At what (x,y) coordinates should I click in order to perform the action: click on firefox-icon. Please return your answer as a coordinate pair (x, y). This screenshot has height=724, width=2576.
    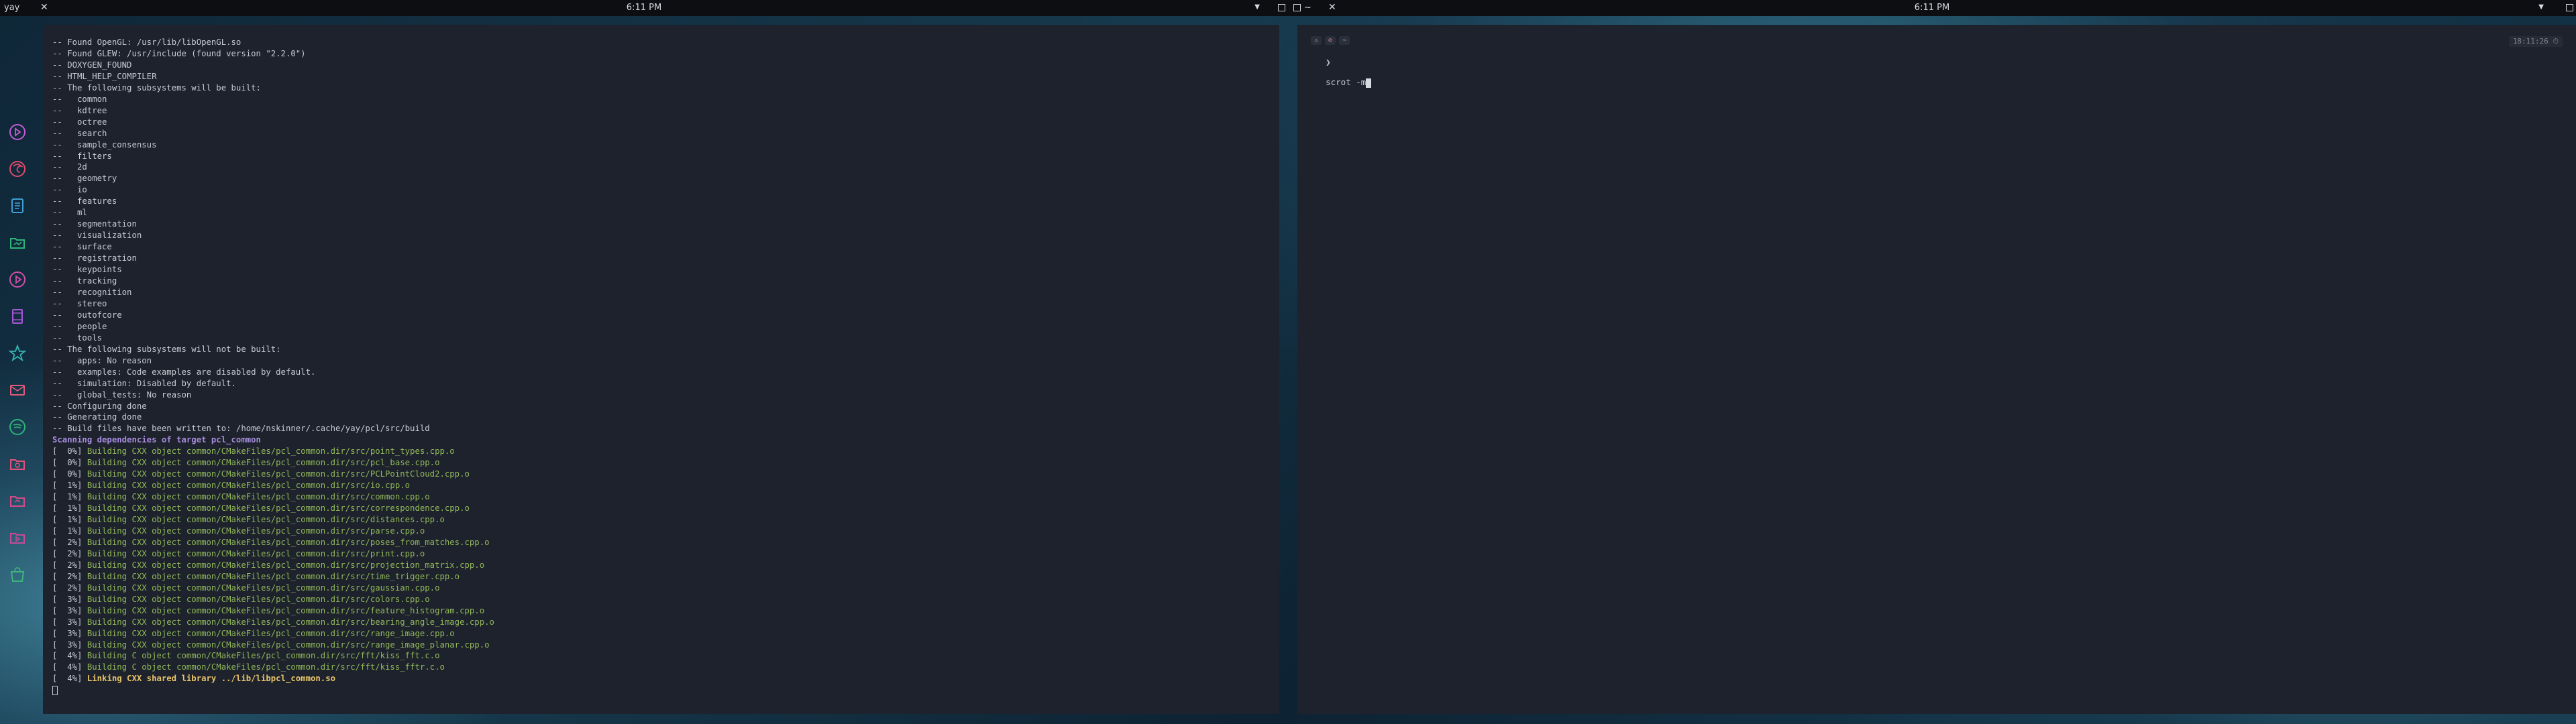
    Looking at the image, I should click on (17, 169).